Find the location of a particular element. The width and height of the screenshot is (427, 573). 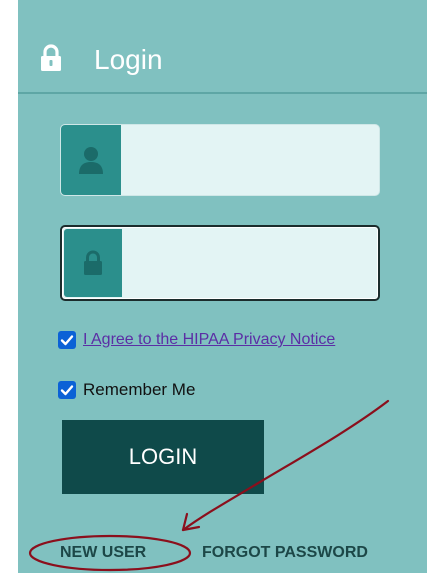

username-field is located at coordinates (220, 160).